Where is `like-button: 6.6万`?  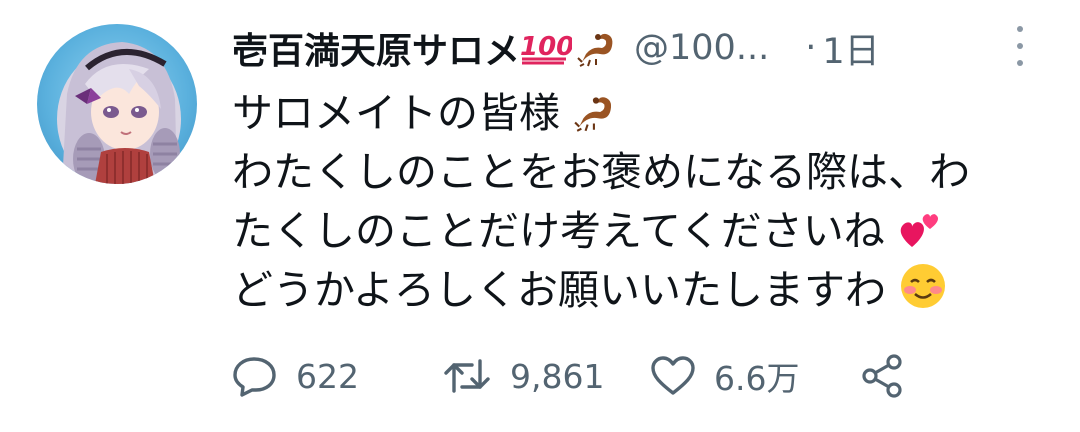
like-button: 6.6万 is located at coordinates (755, 376).